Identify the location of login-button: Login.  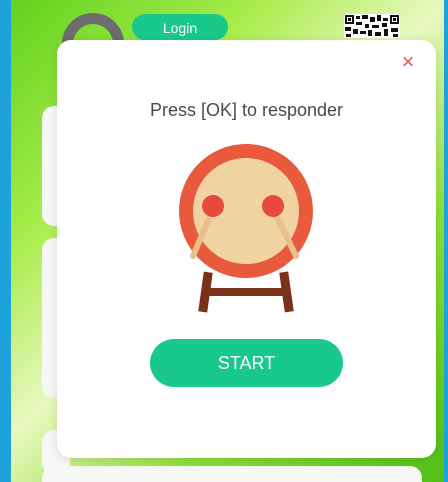
(180, 27).